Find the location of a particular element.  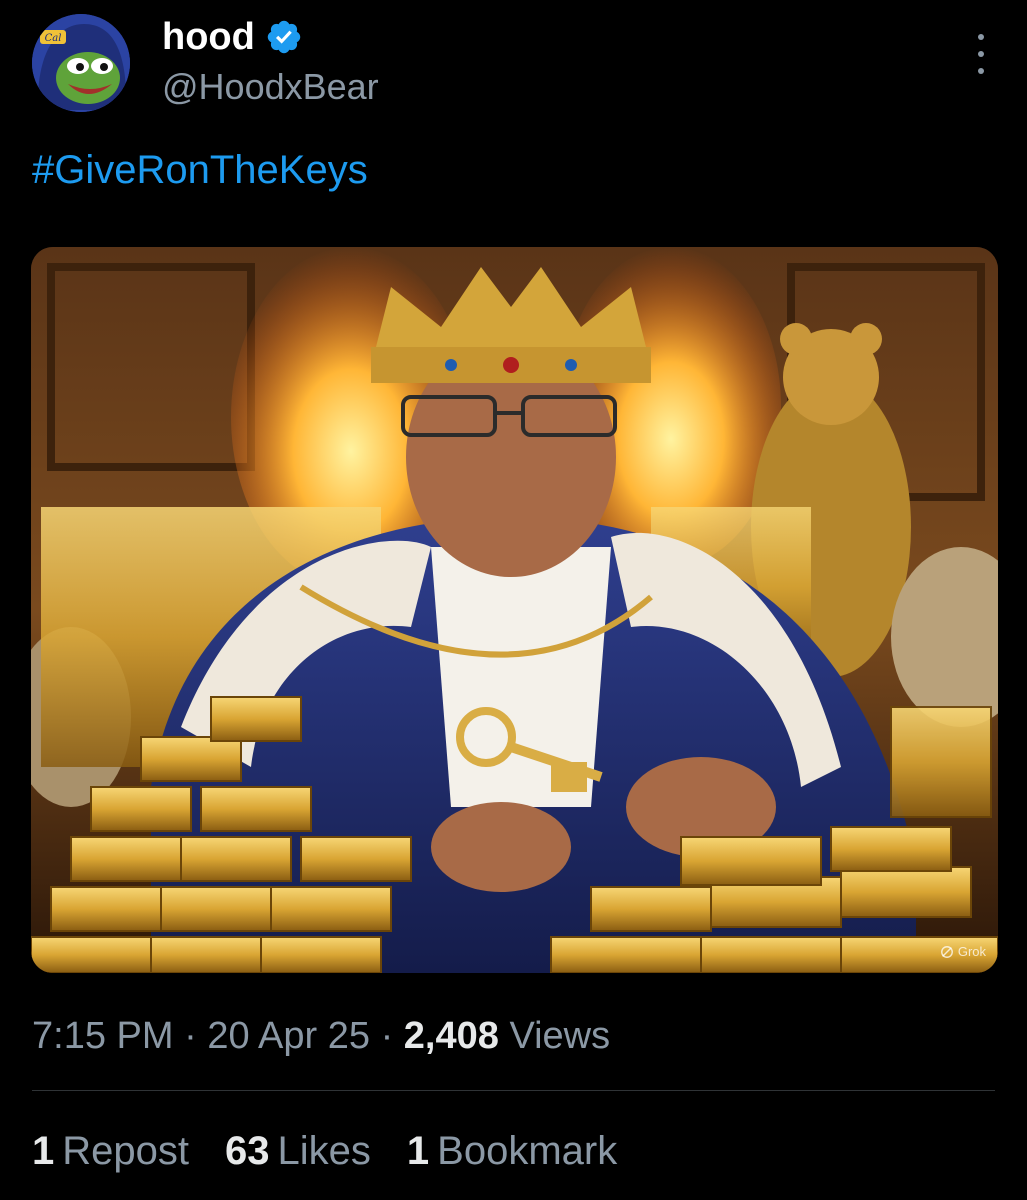

post-text: #GiveRonTheKeys is located at coordinates (200, 170).